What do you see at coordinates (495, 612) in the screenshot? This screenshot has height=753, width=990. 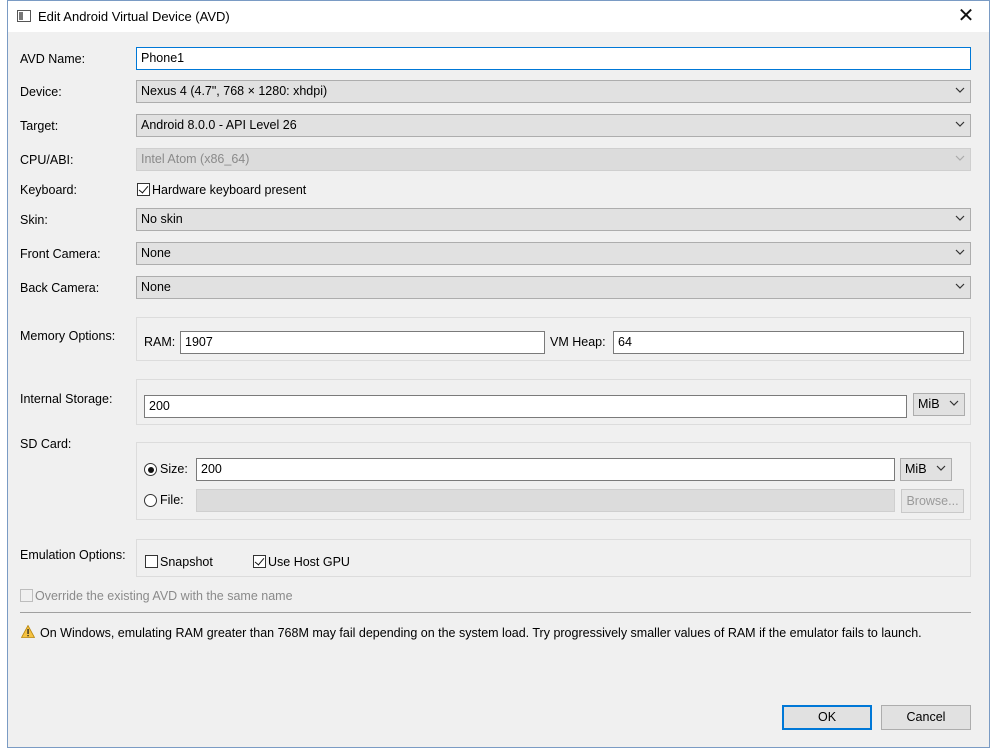 I see `divider` at bounding box center [495, 612].